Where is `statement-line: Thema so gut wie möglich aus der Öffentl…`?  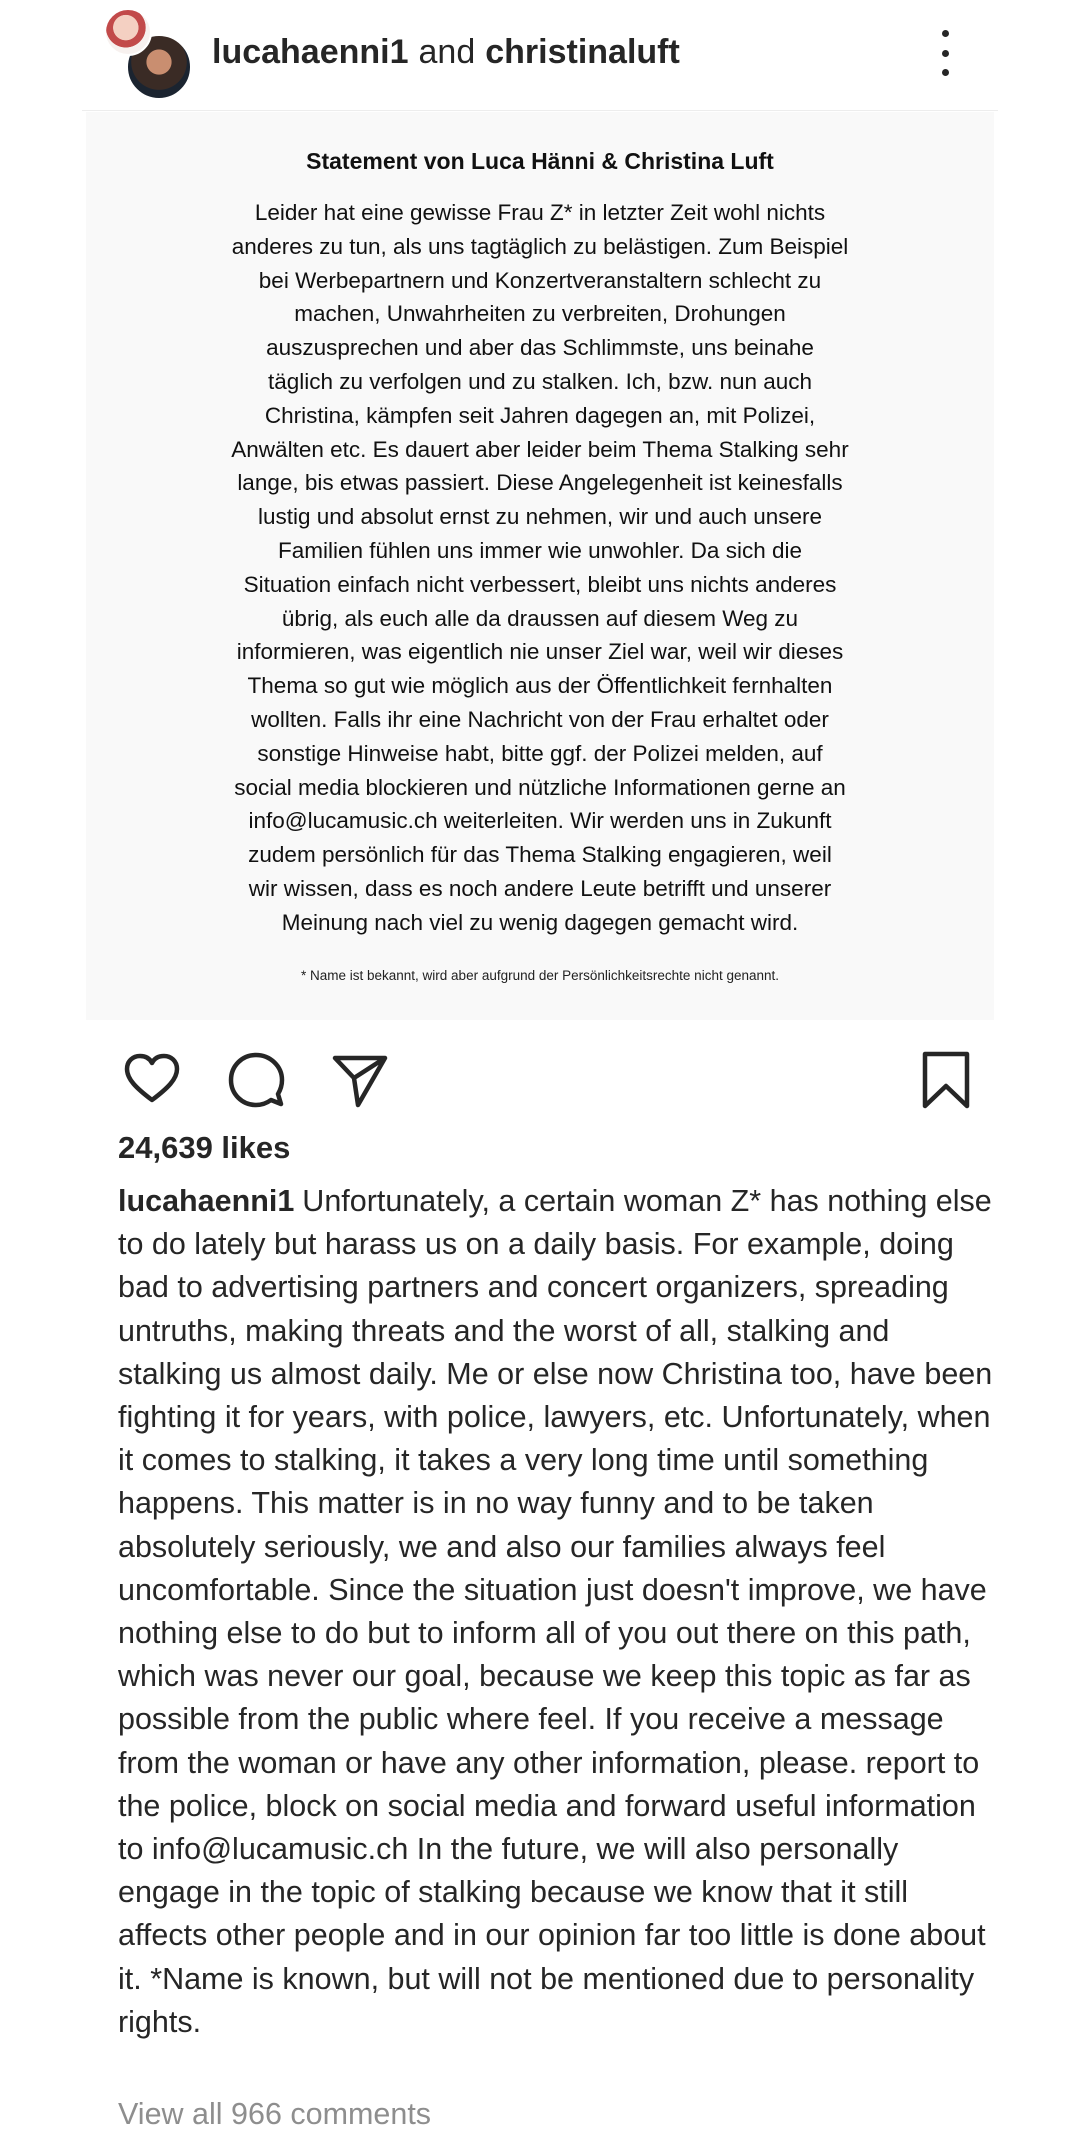
statement-line: Thema so gut wie möglich aus der Öffentl… is located at coordinates (540, 686).